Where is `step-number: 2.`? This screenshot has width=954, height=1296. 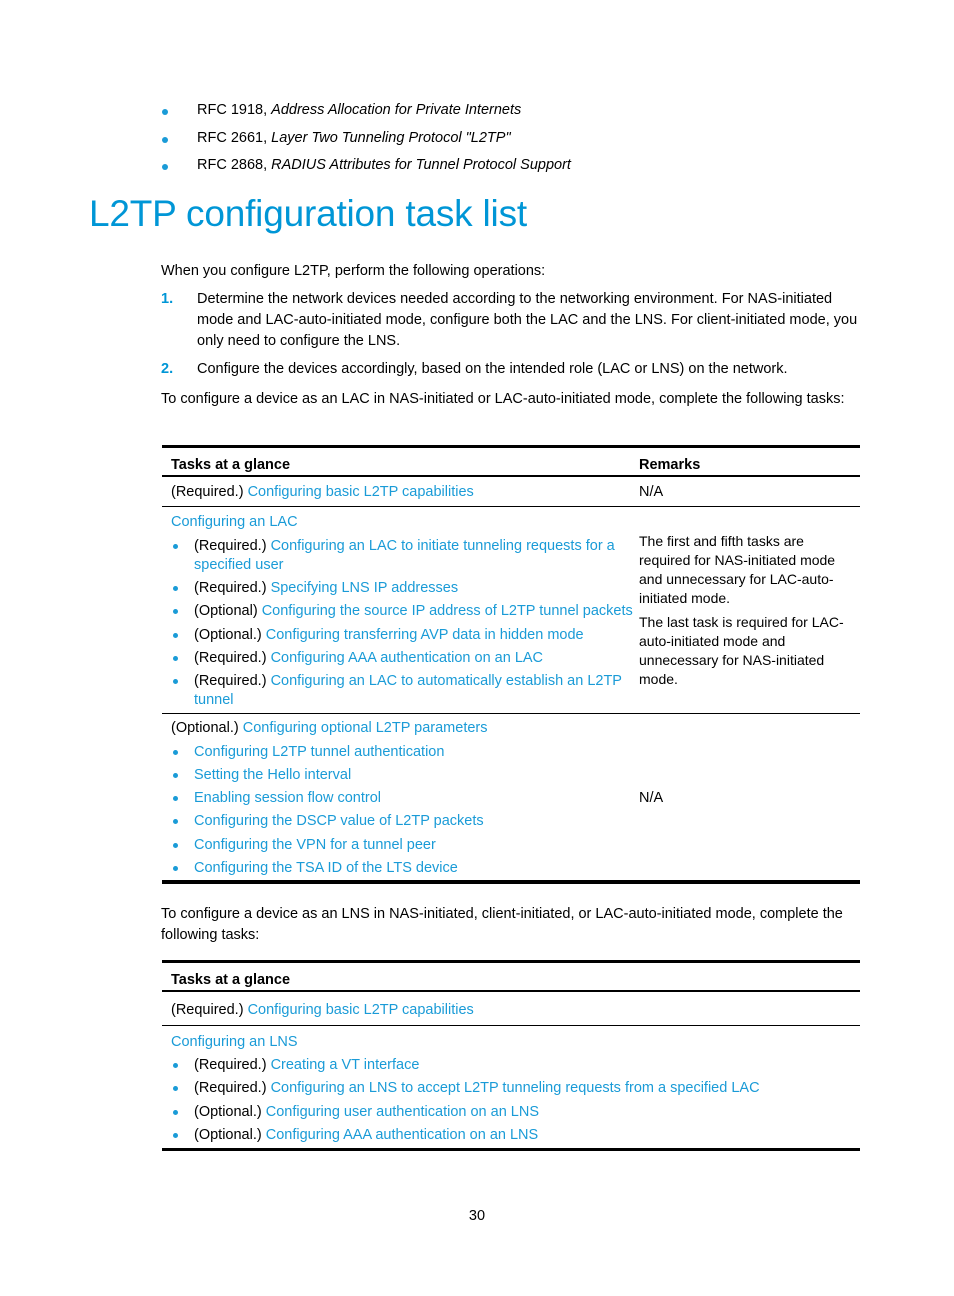
step-number: 2. is located at coordinates (167, 369).